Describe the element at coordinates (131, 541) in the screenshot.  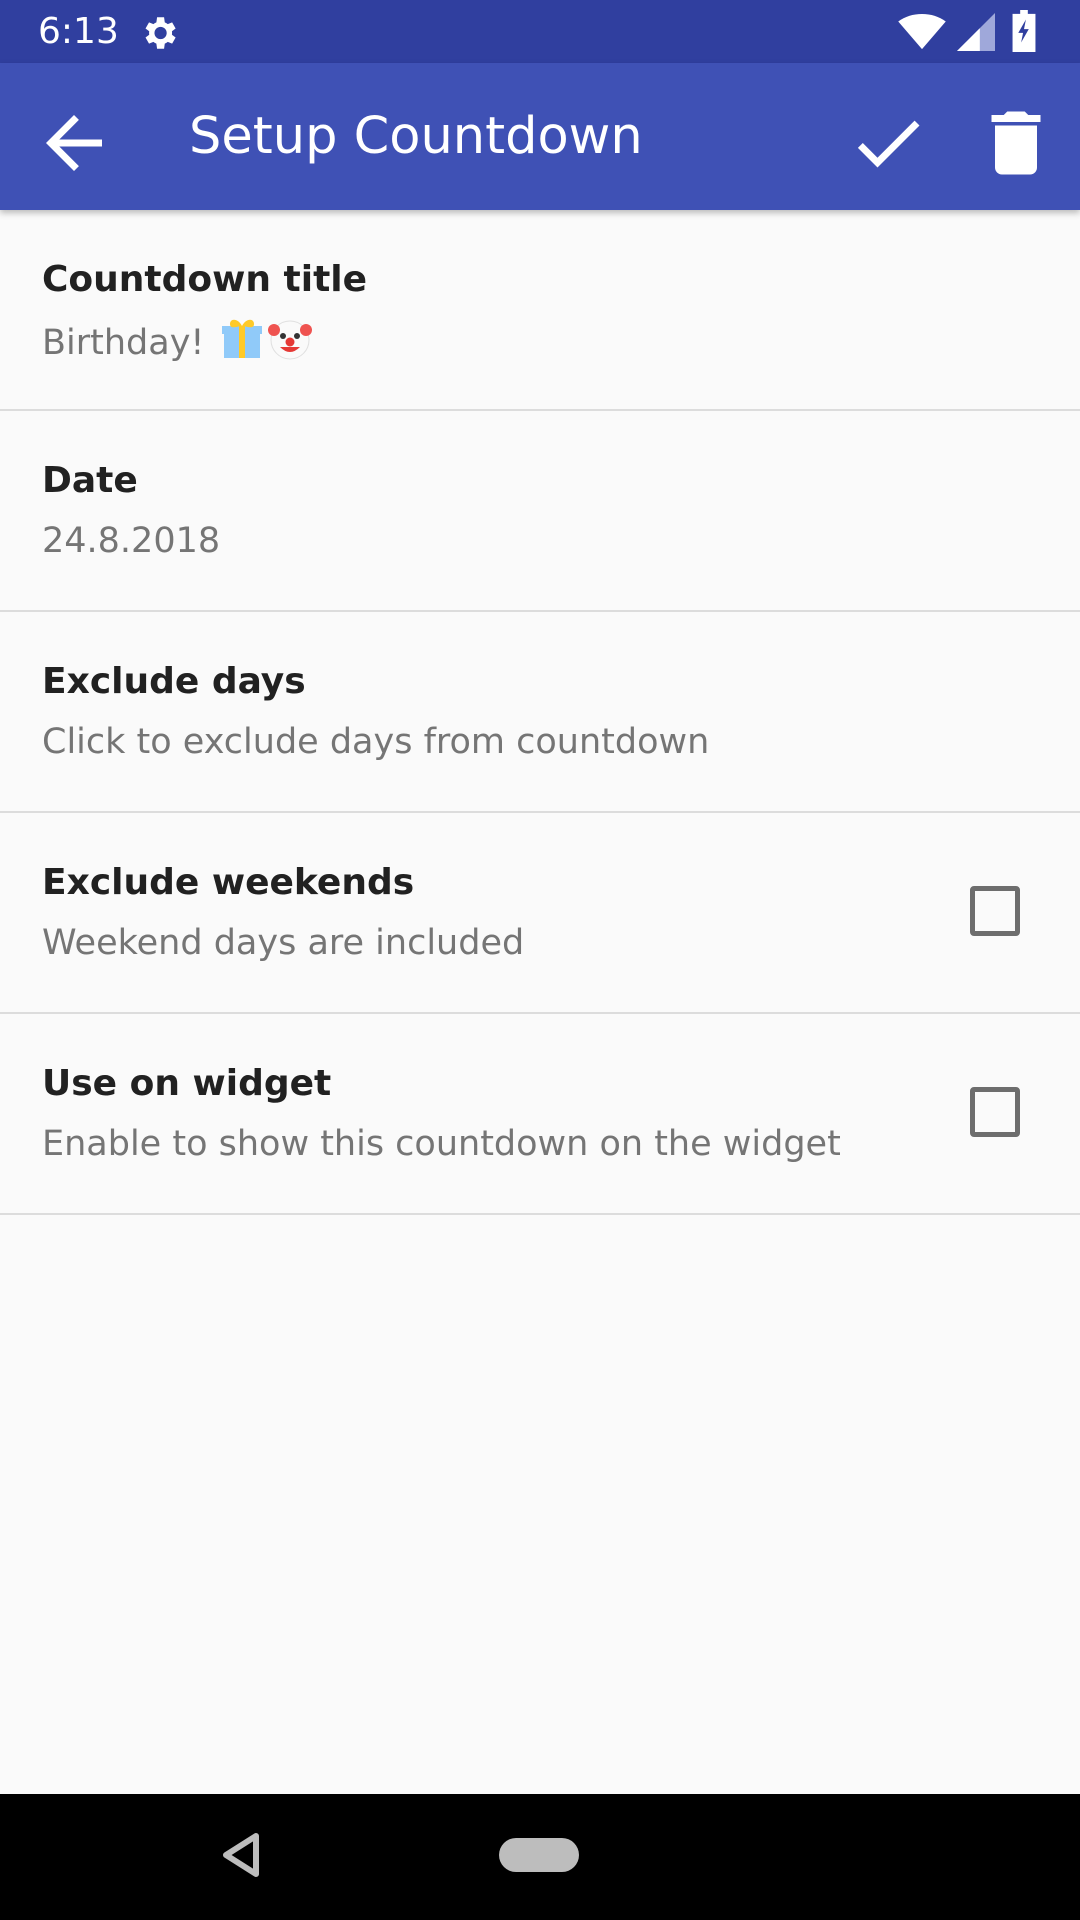
I see `setting-subtitle: 24.8.2018` at that location.